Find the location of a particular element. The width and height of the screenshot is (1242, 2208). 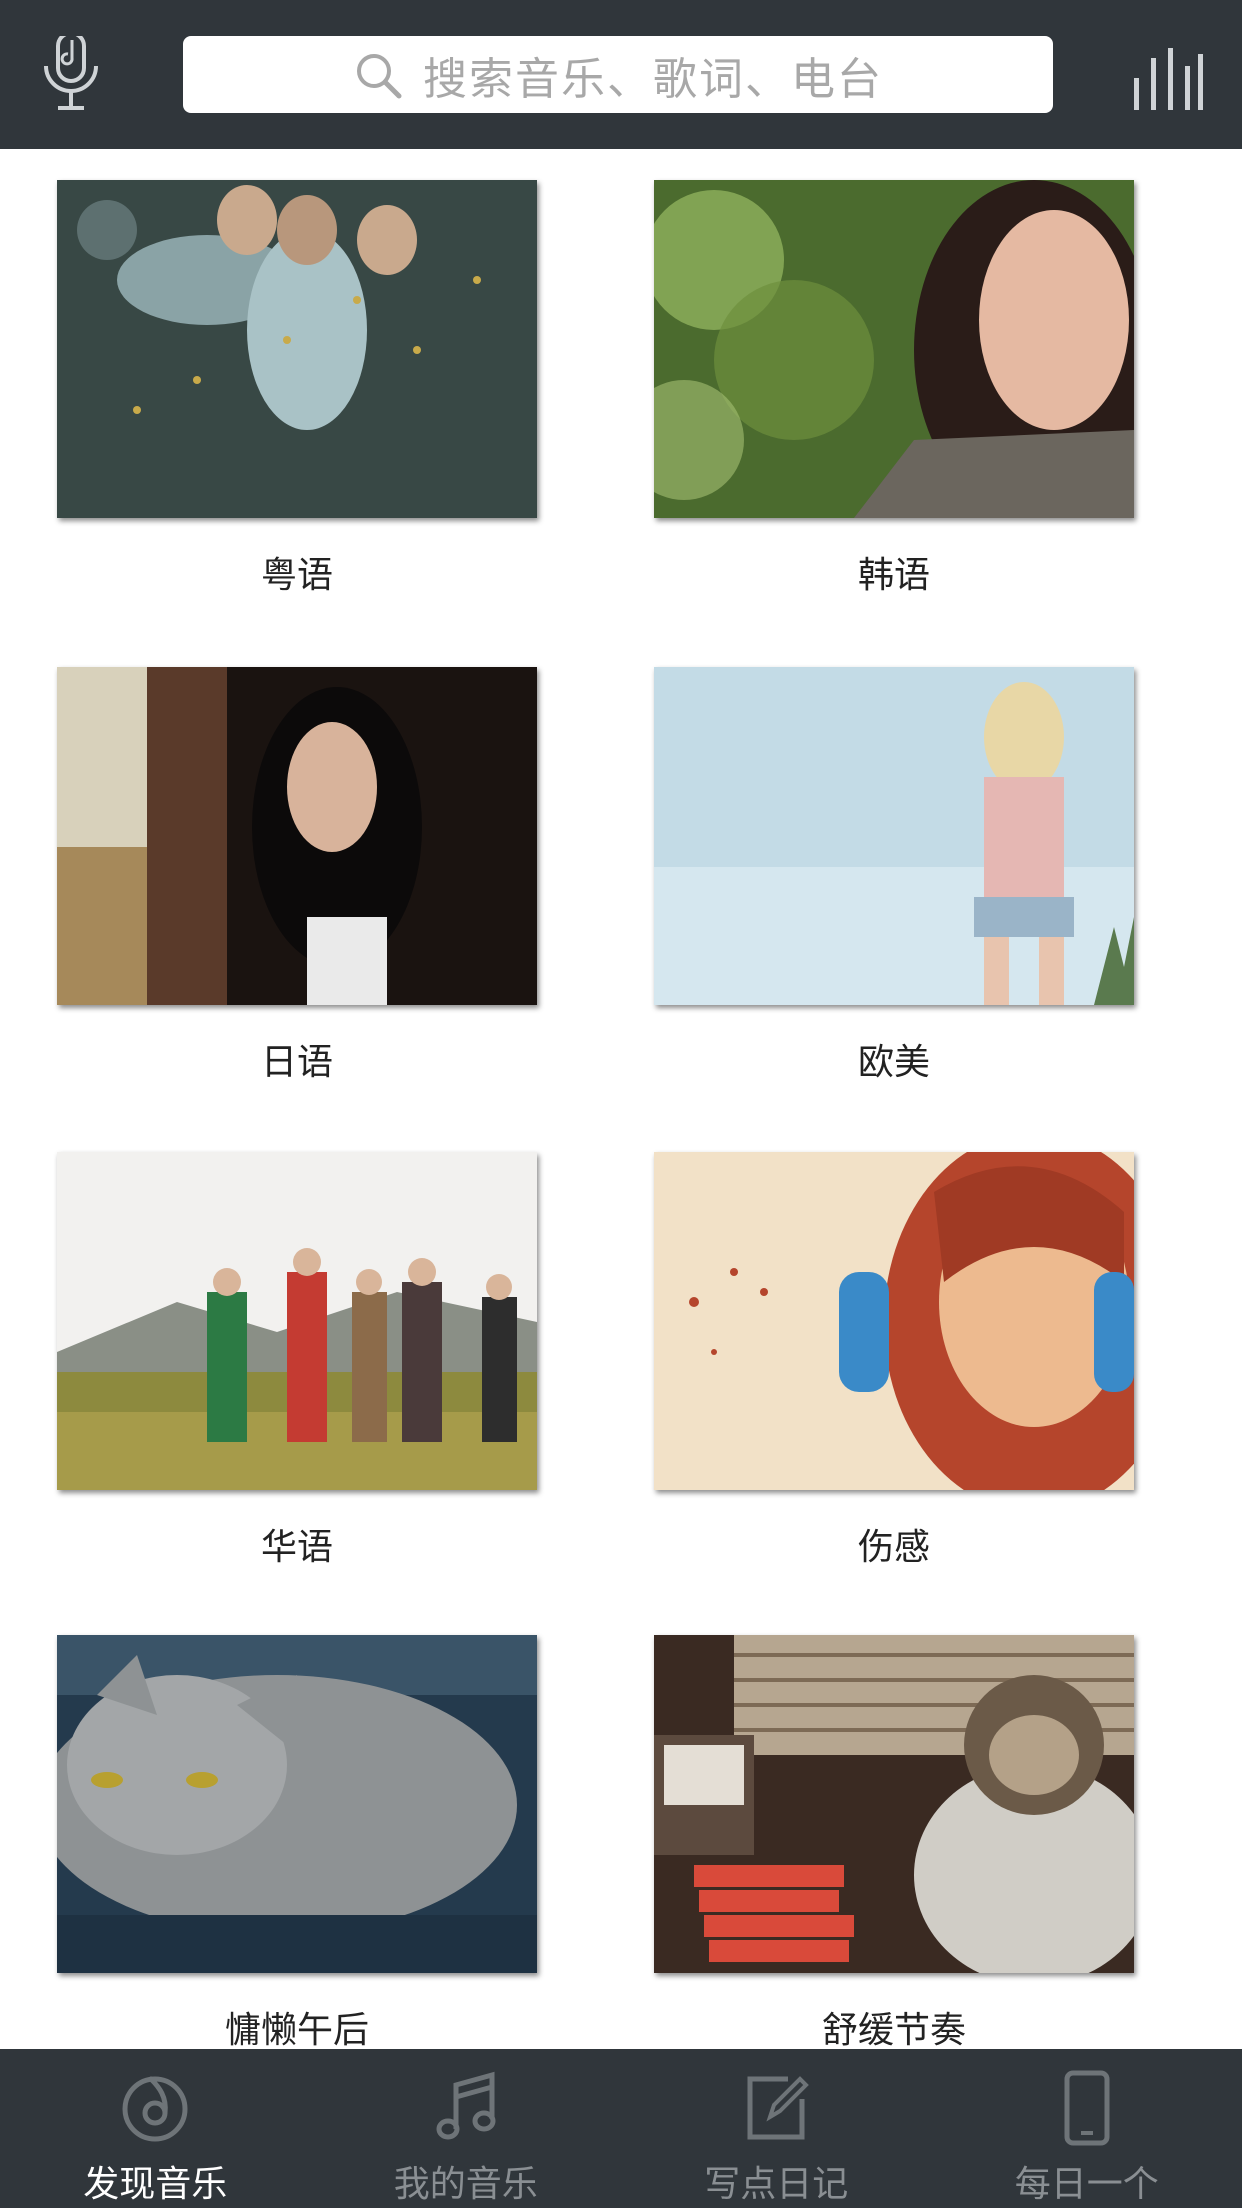

nav-label: 写点日记 is located at coordinates (776, 2184).